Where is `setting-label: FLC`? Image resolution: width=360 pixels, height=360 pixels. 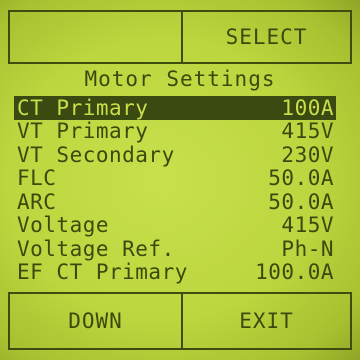
setting-label: FLC is located at coordinates (37, 178).